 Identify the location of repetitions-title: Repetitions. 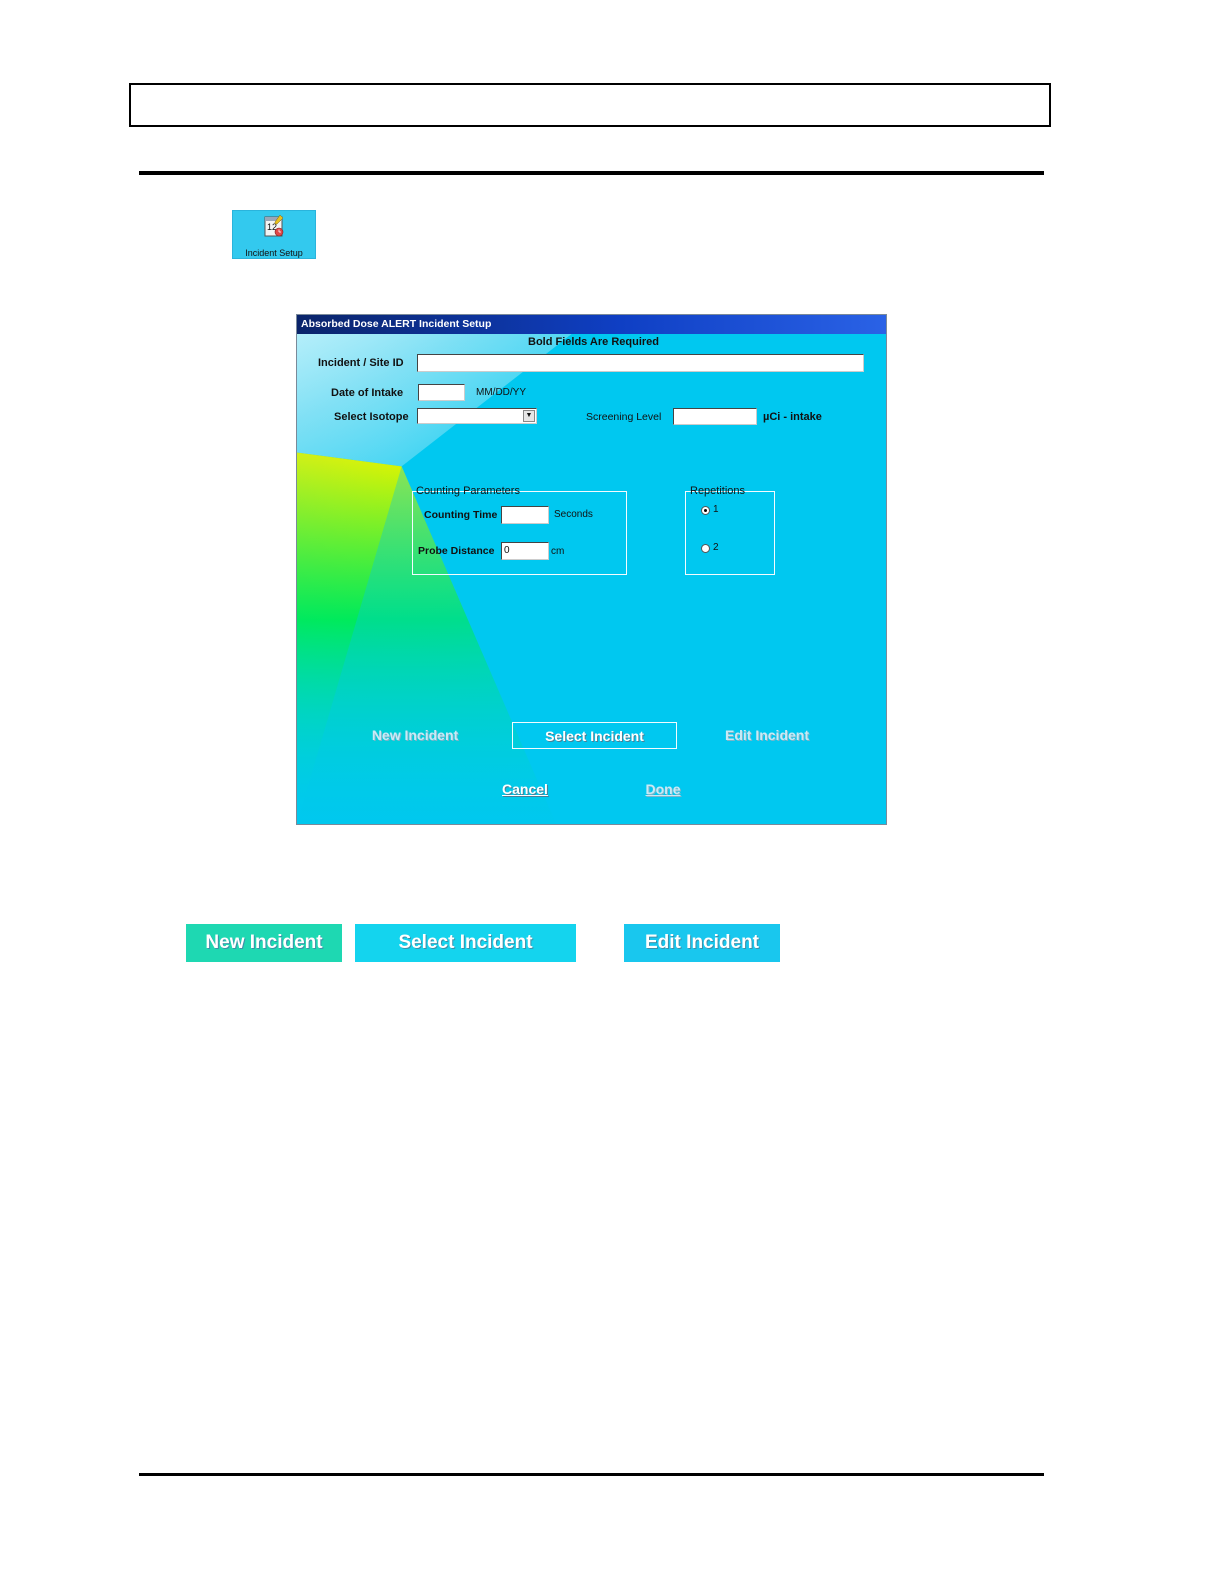
(718, 491).